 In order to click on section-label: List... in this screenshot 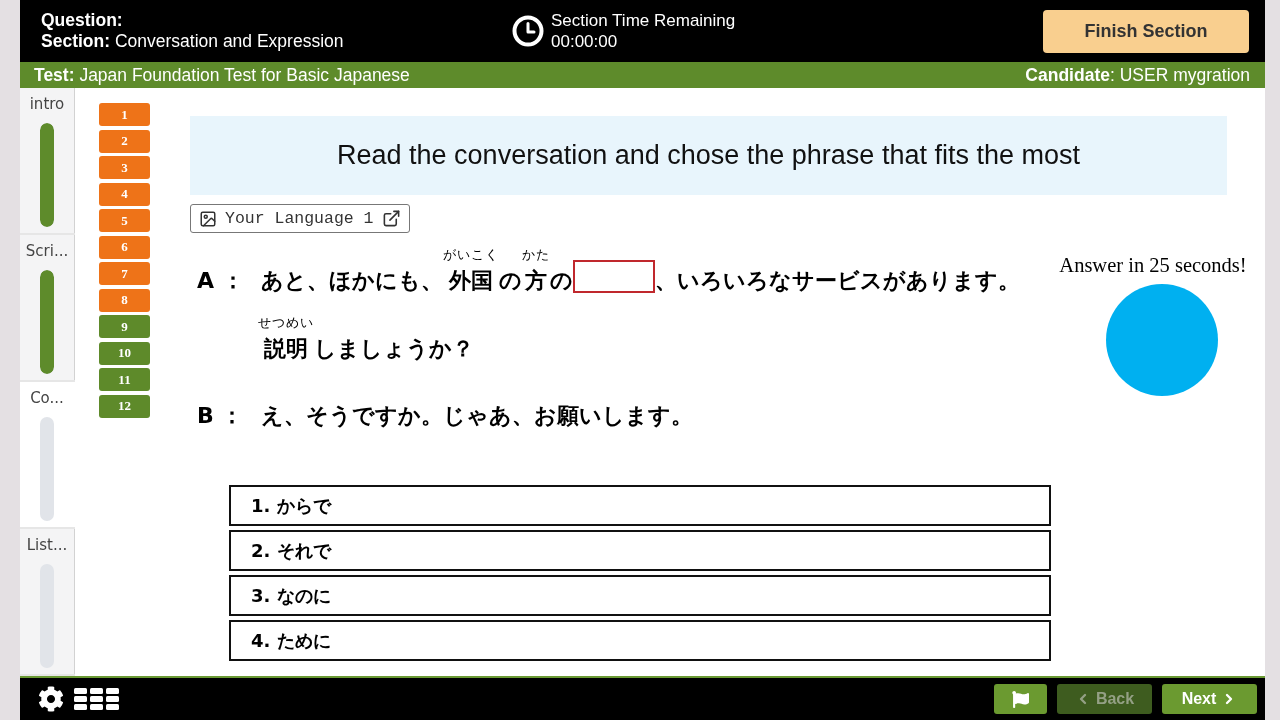, I will do `click(47, 545)`.